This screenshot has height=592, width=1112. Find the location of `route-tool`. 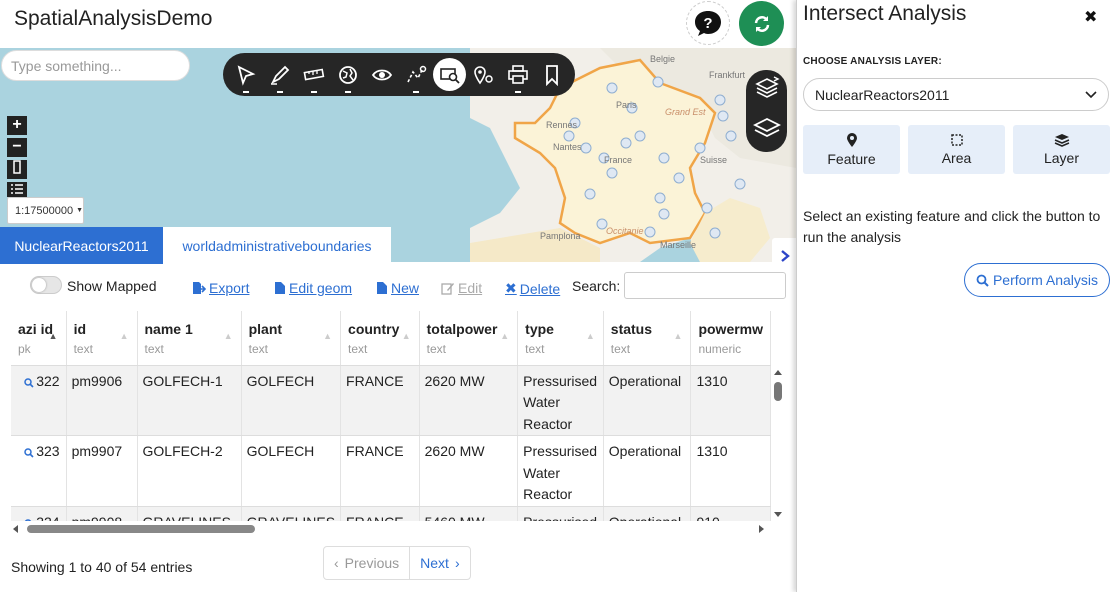

route-tool is located at coordinates (415, 75).